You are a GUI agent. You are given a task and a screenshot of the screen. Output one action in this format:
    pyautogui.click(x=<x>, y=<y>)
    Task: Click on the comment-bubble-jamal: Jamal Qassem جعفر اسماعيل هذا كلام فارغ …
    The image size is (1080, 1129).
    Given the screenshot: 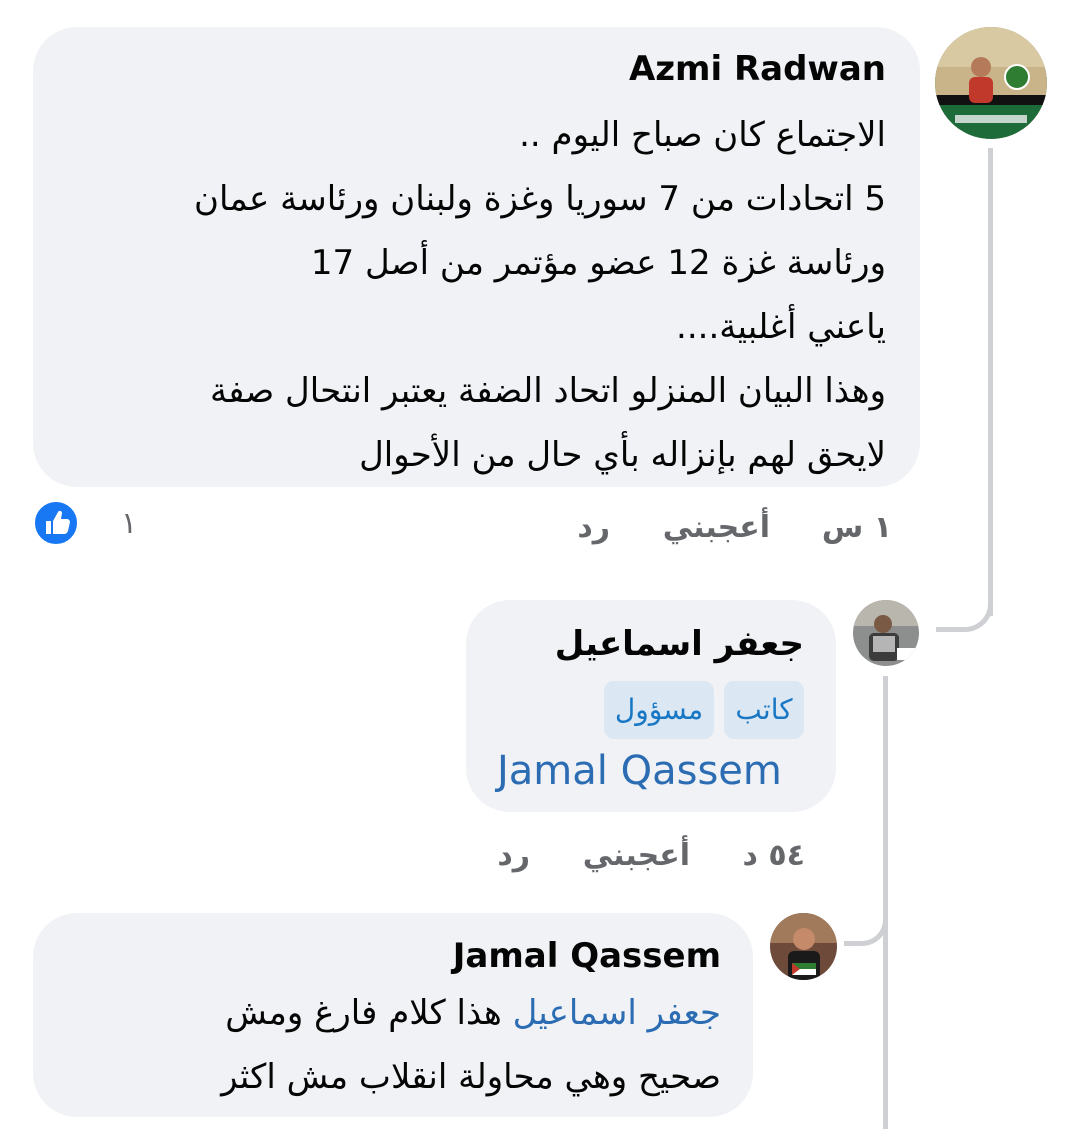 What is the action you would take?
    pyautogui.click(x=393, y=1015)
    